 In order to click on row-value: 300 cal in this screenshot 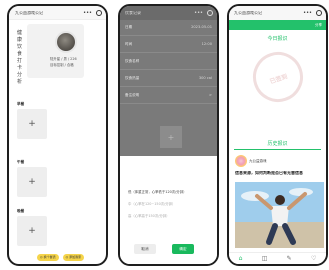, I will do `click(205, 78)`.